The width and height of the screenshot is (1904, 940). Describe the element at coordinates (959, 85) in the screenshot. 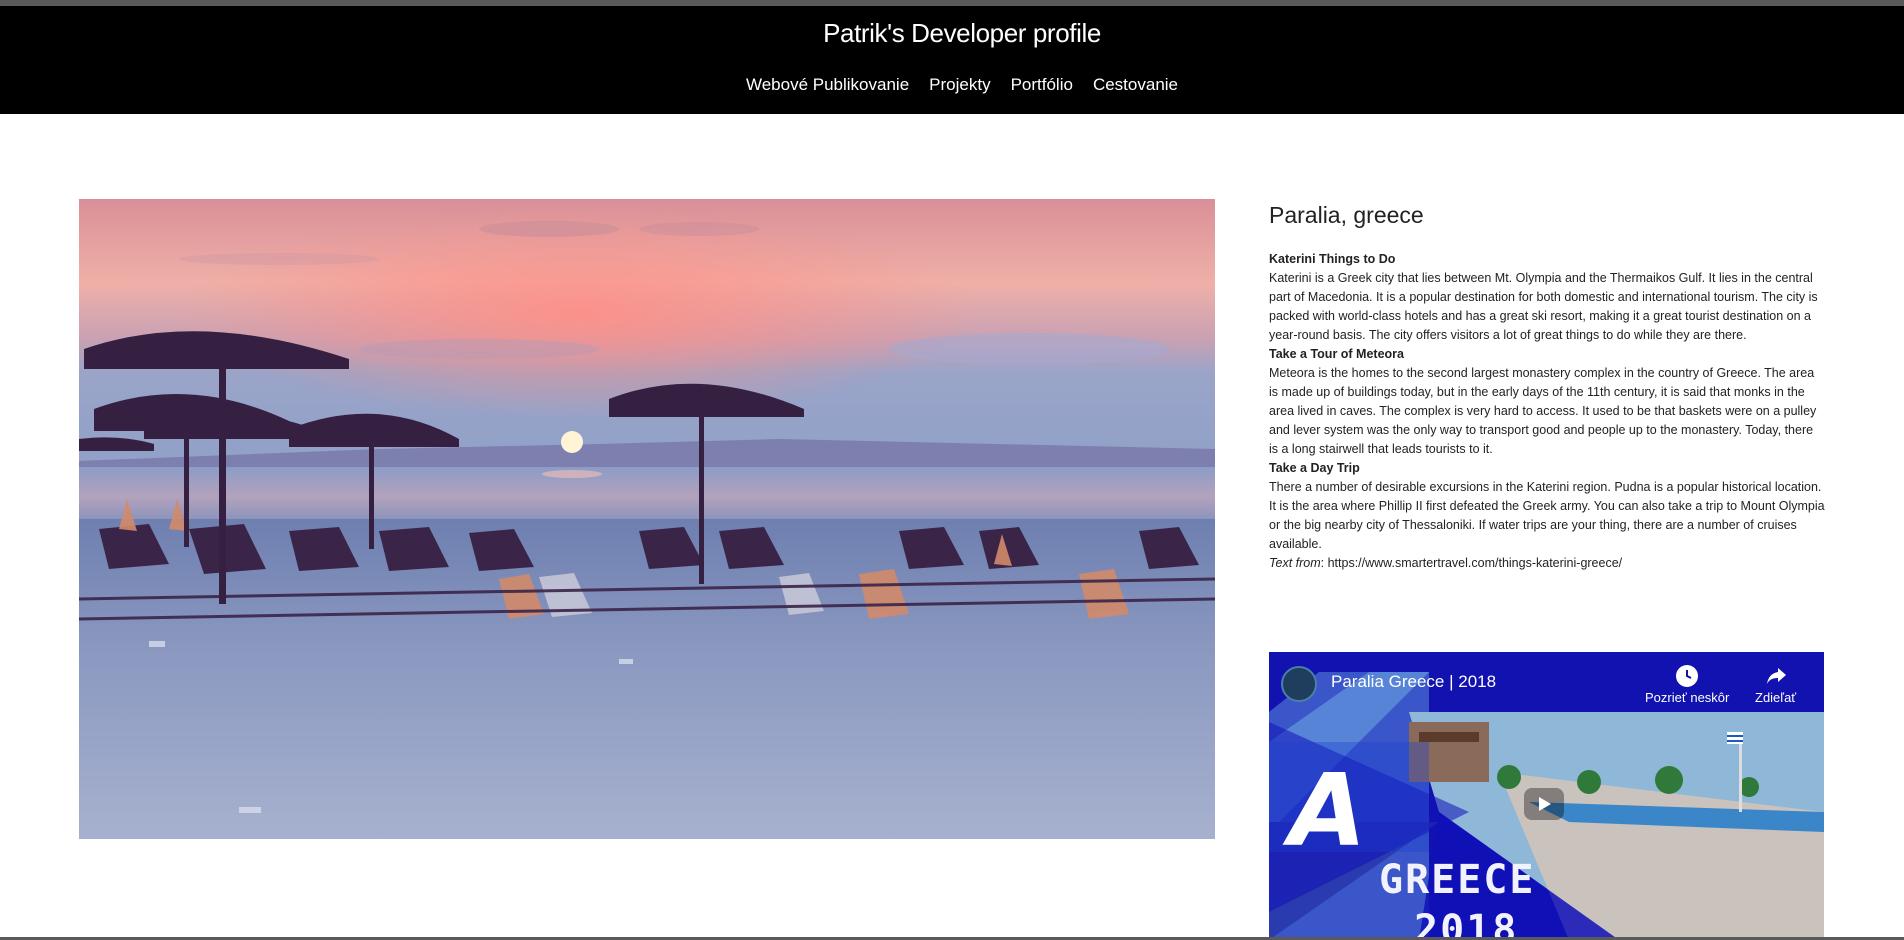

I see `nav-link-projekty: Projekty` at that location.